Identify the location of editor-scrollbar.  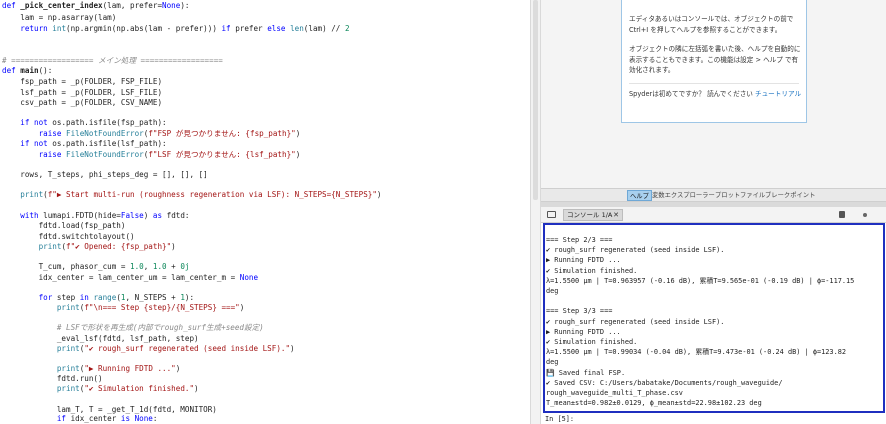
(535, 100).